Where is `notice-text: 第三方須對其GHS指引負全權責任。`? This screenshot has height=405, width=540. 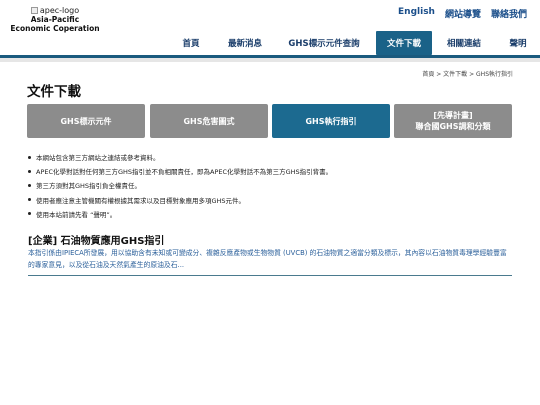
notice-text: 第三方須對其GHS指引負全權責任。 is located at coordinates (89, 186).